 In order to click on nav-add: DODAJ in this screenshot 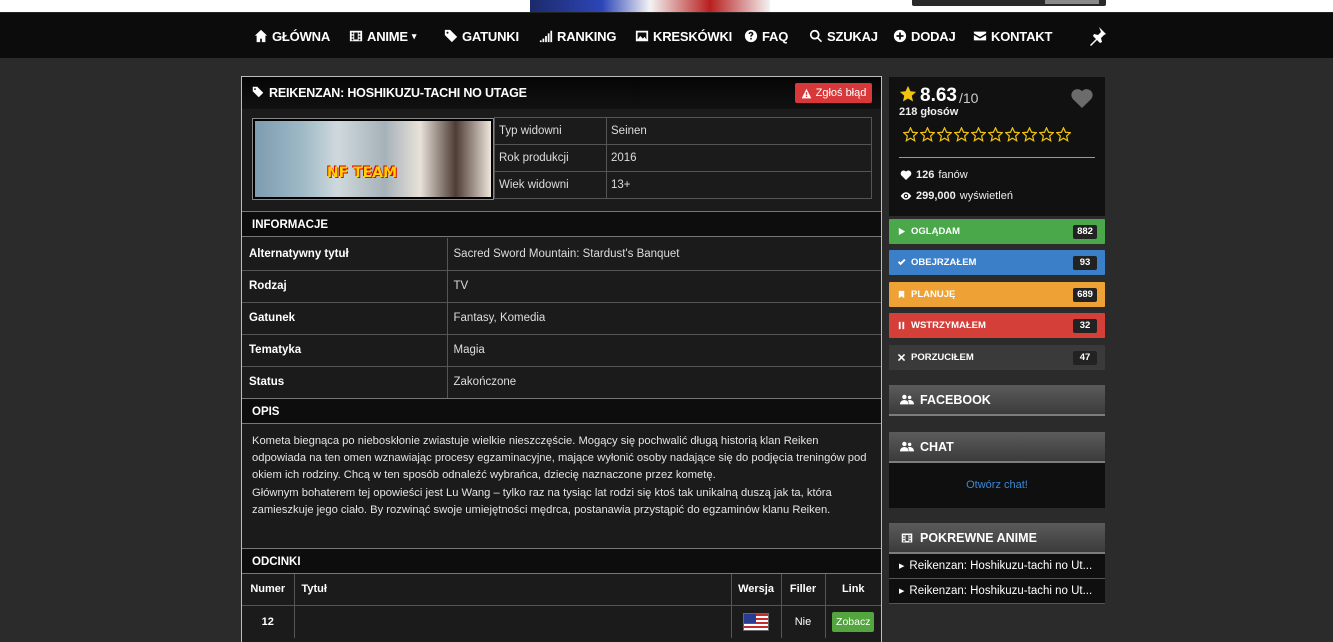, I will do `click(924, 36)`.